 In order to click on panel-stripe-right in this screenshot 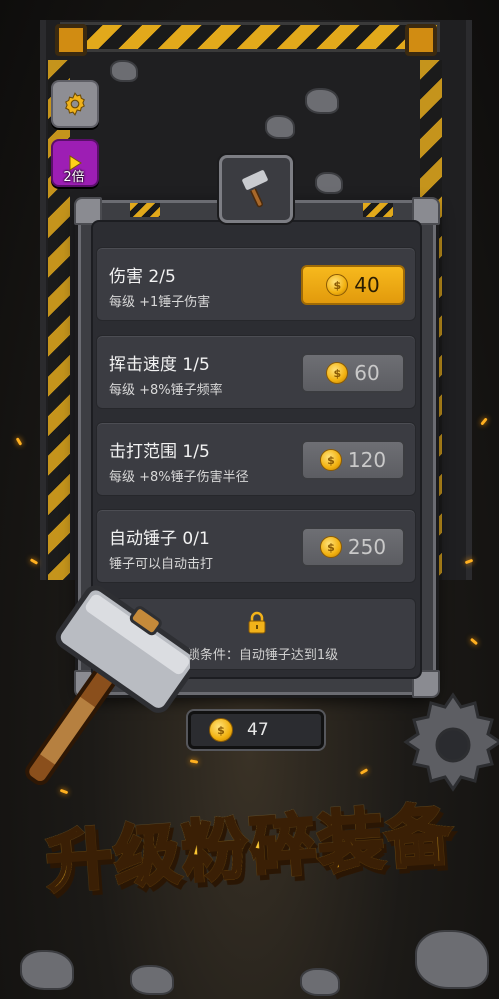, I will do `click(378, 210)`.